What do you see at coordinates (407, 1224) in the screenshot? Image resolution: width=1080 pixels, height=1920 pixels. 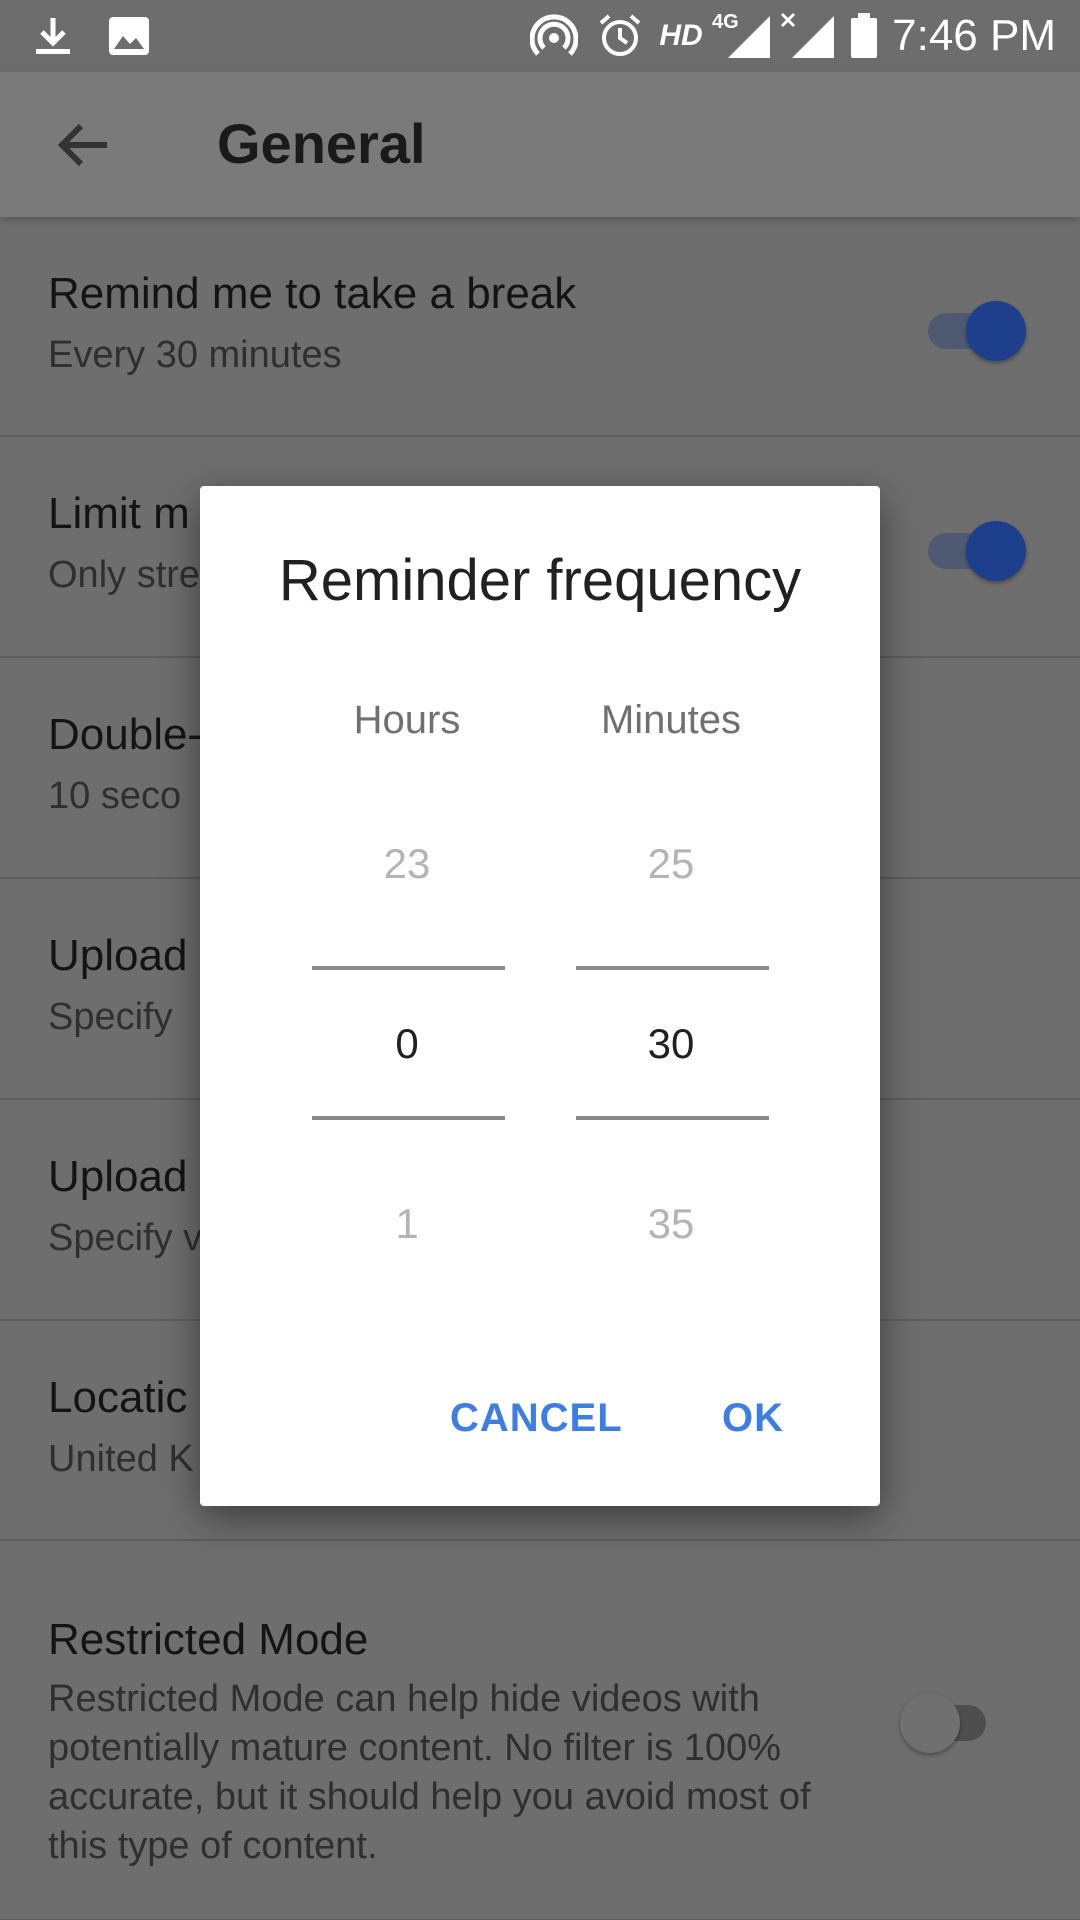 I see `hours-next-value: 1` at bounding box center [407, 1224].